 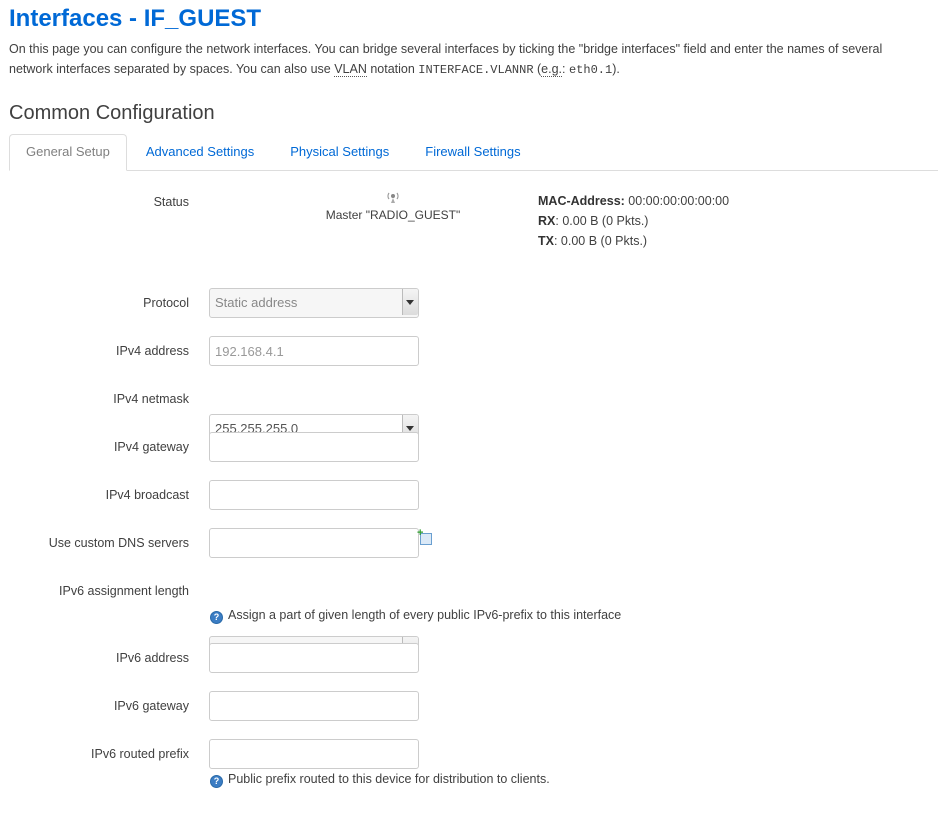 I want to click on vlan-abbr: VLAN, so click(x=350, y=69).